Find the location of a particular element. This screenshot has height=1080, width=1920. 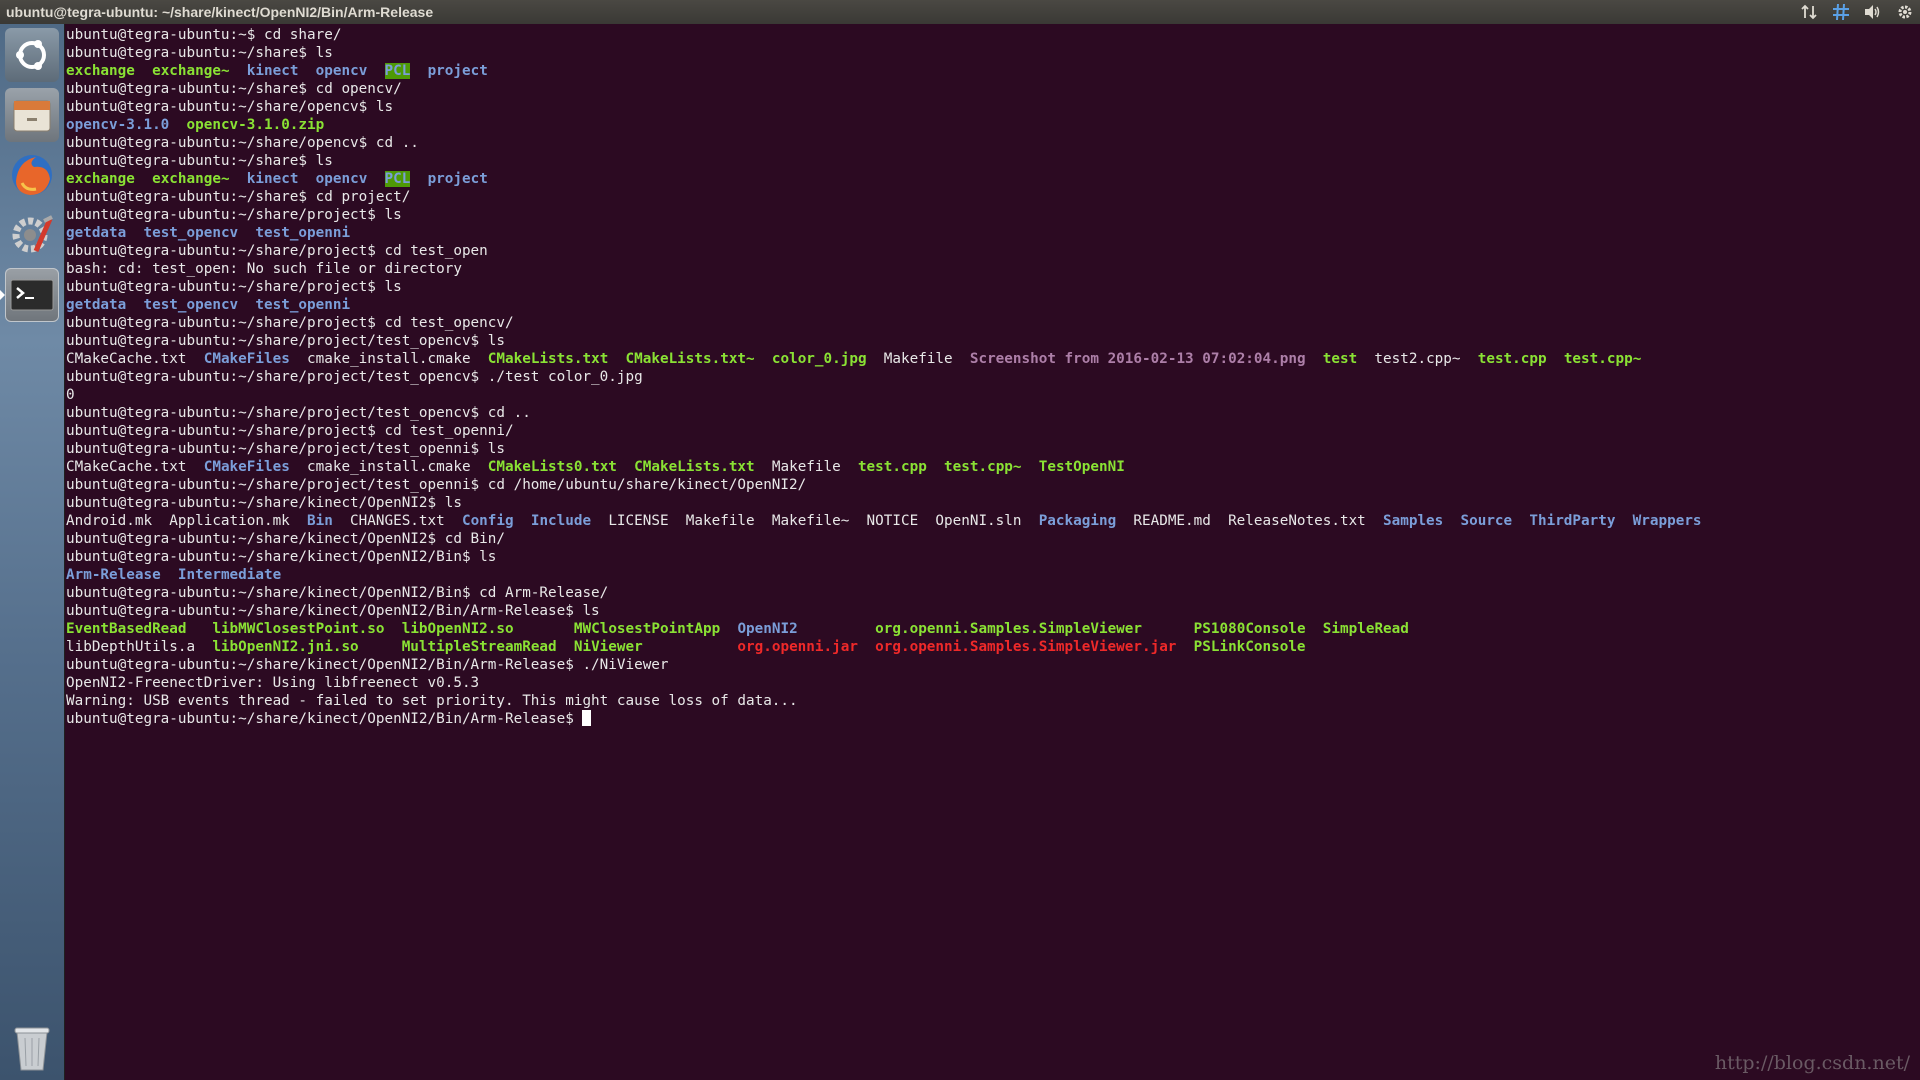

terminal-text: ubuntu@tegra-ubuntu:~/share$ cd project/ is located at coordinates (238, 197).